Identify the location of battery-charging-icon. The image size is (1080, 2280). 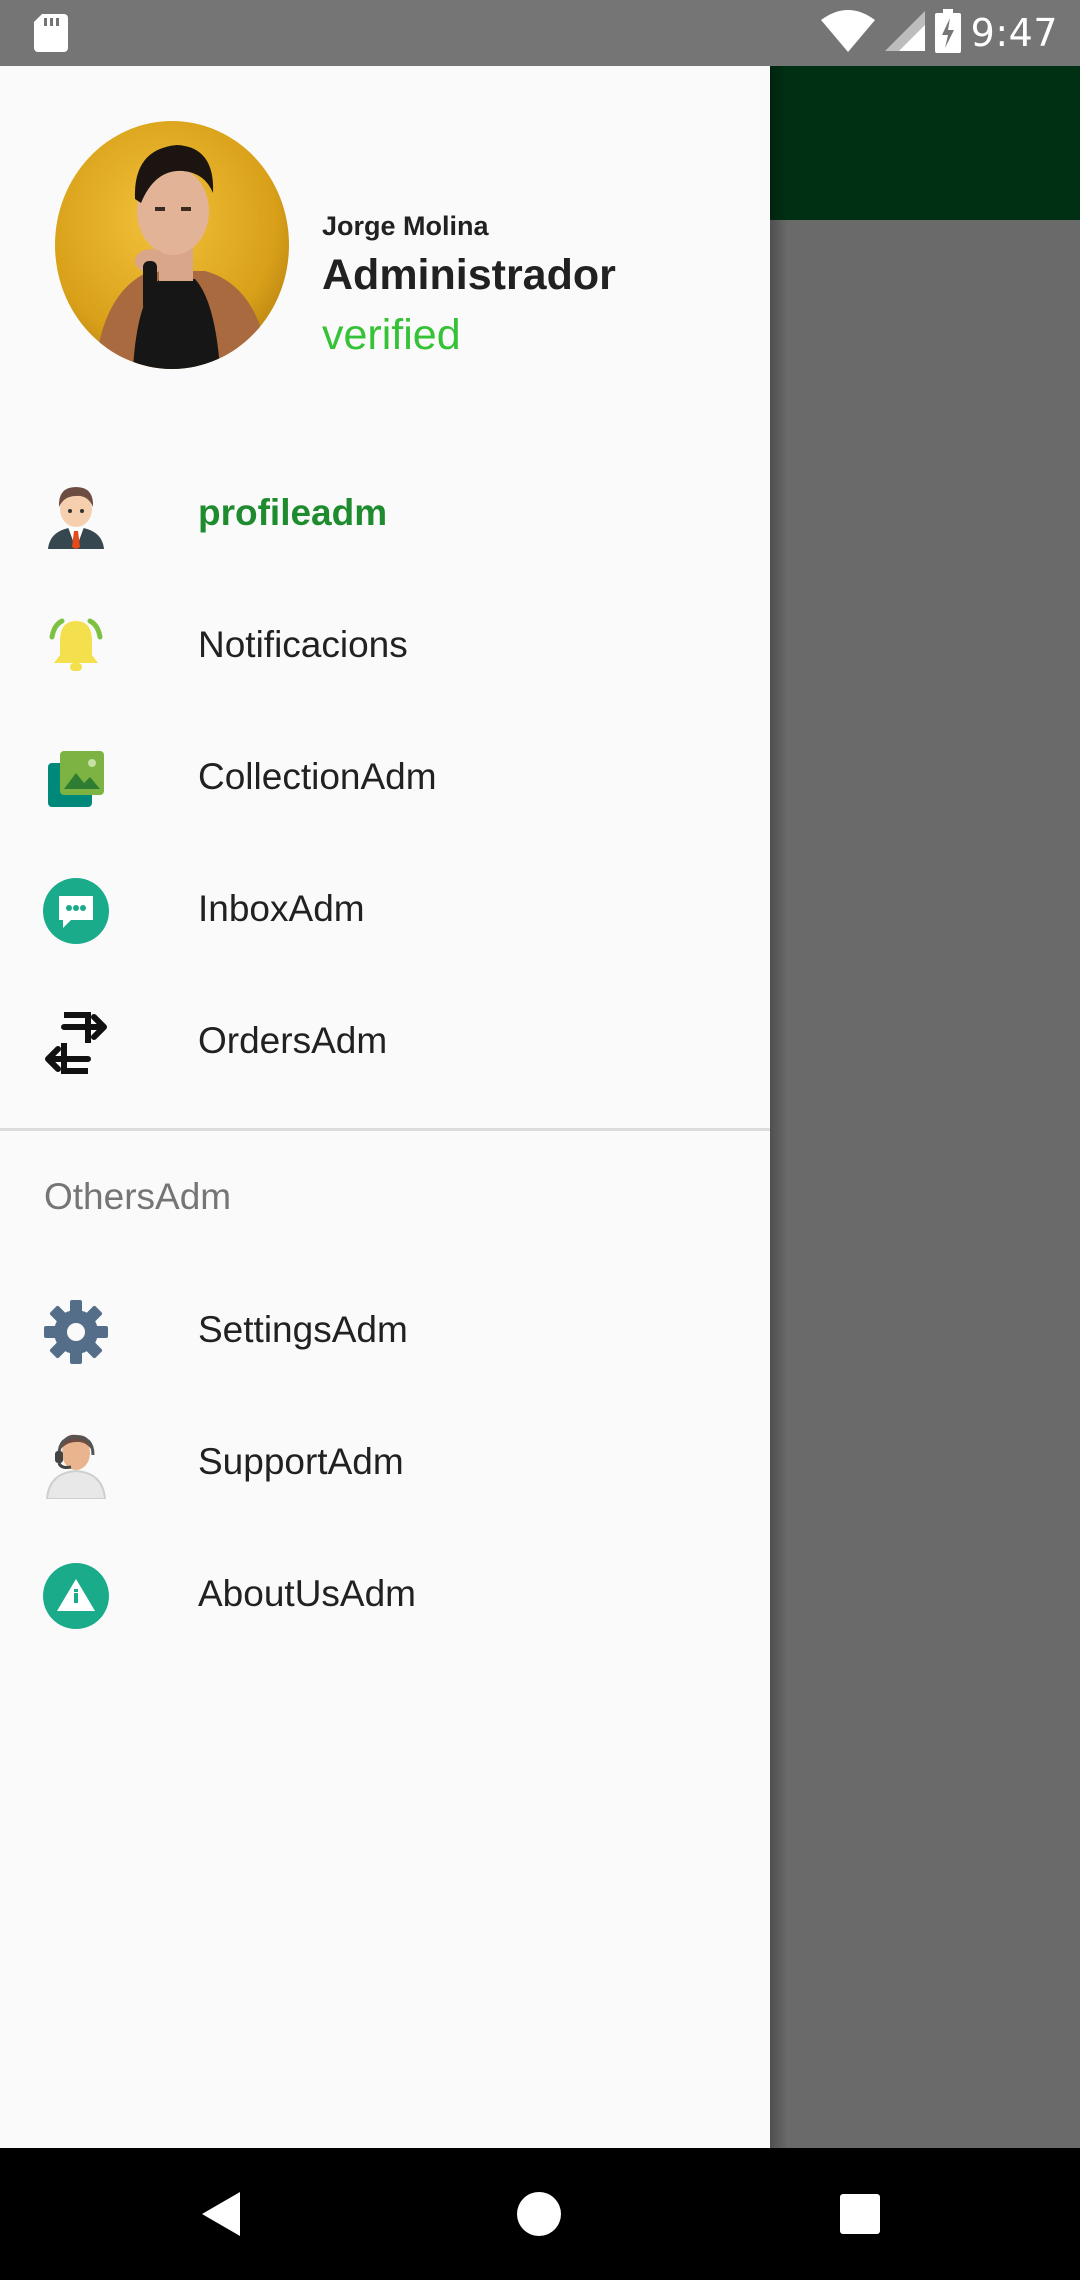
(947, 33).